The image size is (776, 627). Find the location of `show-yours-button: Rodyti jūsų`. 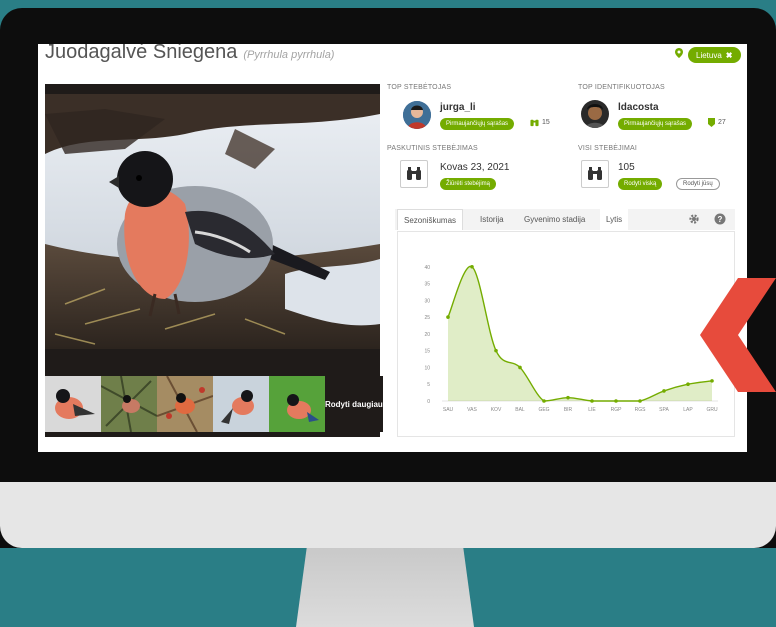

show-yours-button: Rodyti jūsų is located at coordinates (698, 184).